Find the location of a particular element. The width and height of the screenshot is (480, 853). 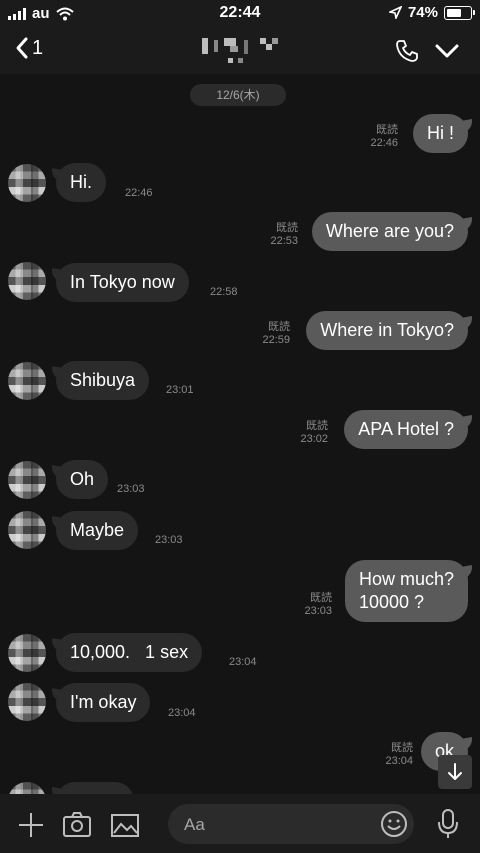

camera-icon is located at coordinates (77, 825).